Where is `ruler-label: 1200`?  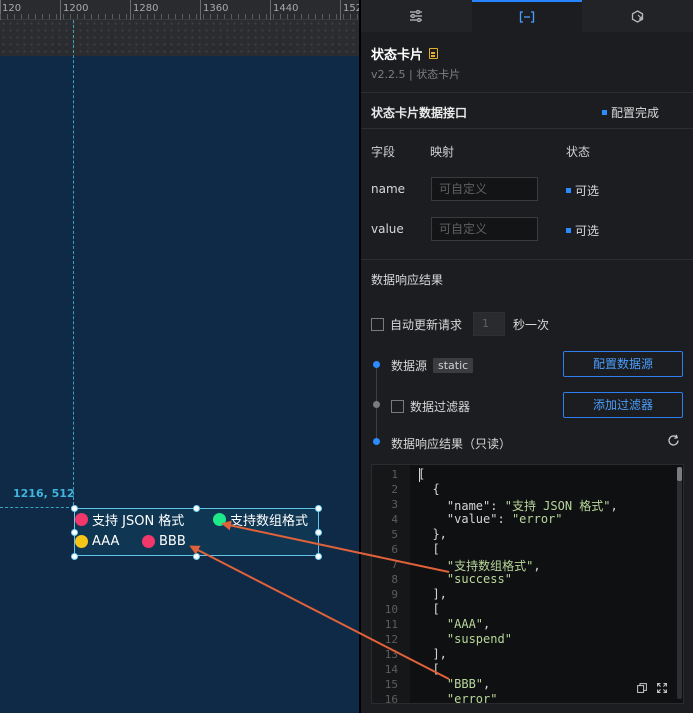 ruler-label: 1200 is located at coordinates (76, 8).